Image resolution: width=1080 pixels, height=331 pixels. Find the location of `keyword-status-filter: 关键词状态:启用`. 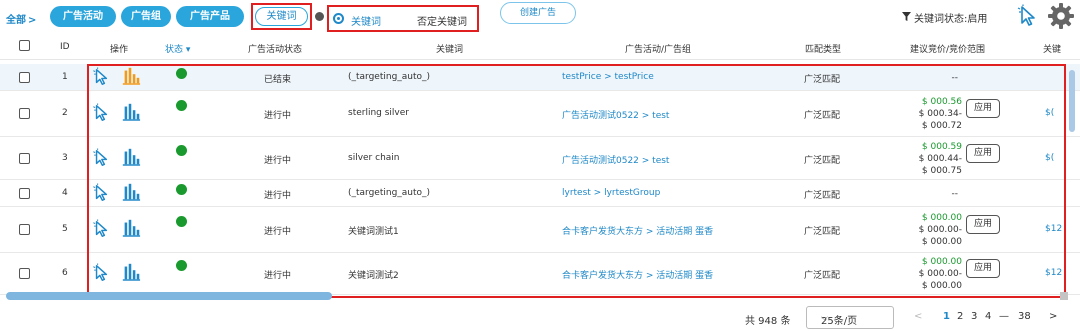

keyword-status-filter: 关键词状态:启用 is located at coordinates (950, 17).